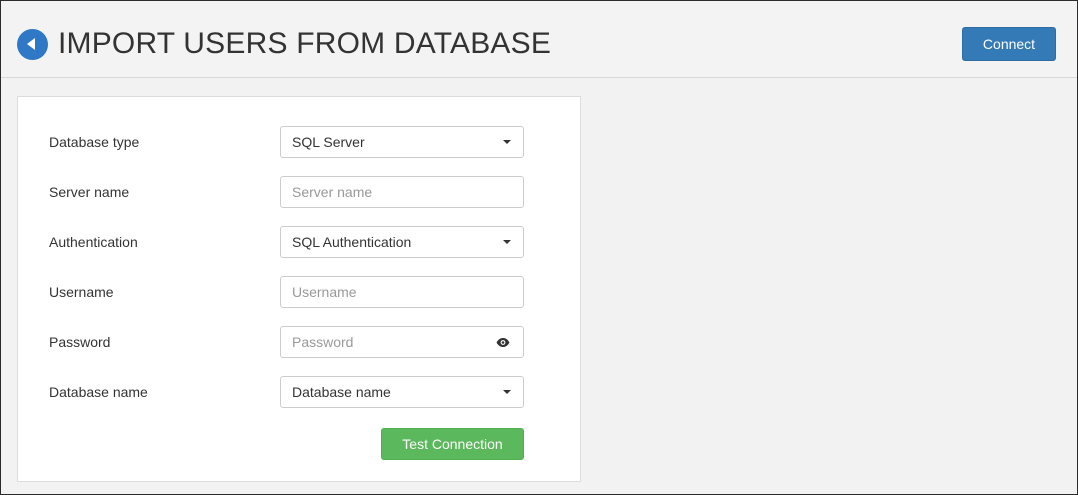 Image resolution: width=1078 pixels, height=495 pixels. I want to click on username-input: Username, so click(402, 292).